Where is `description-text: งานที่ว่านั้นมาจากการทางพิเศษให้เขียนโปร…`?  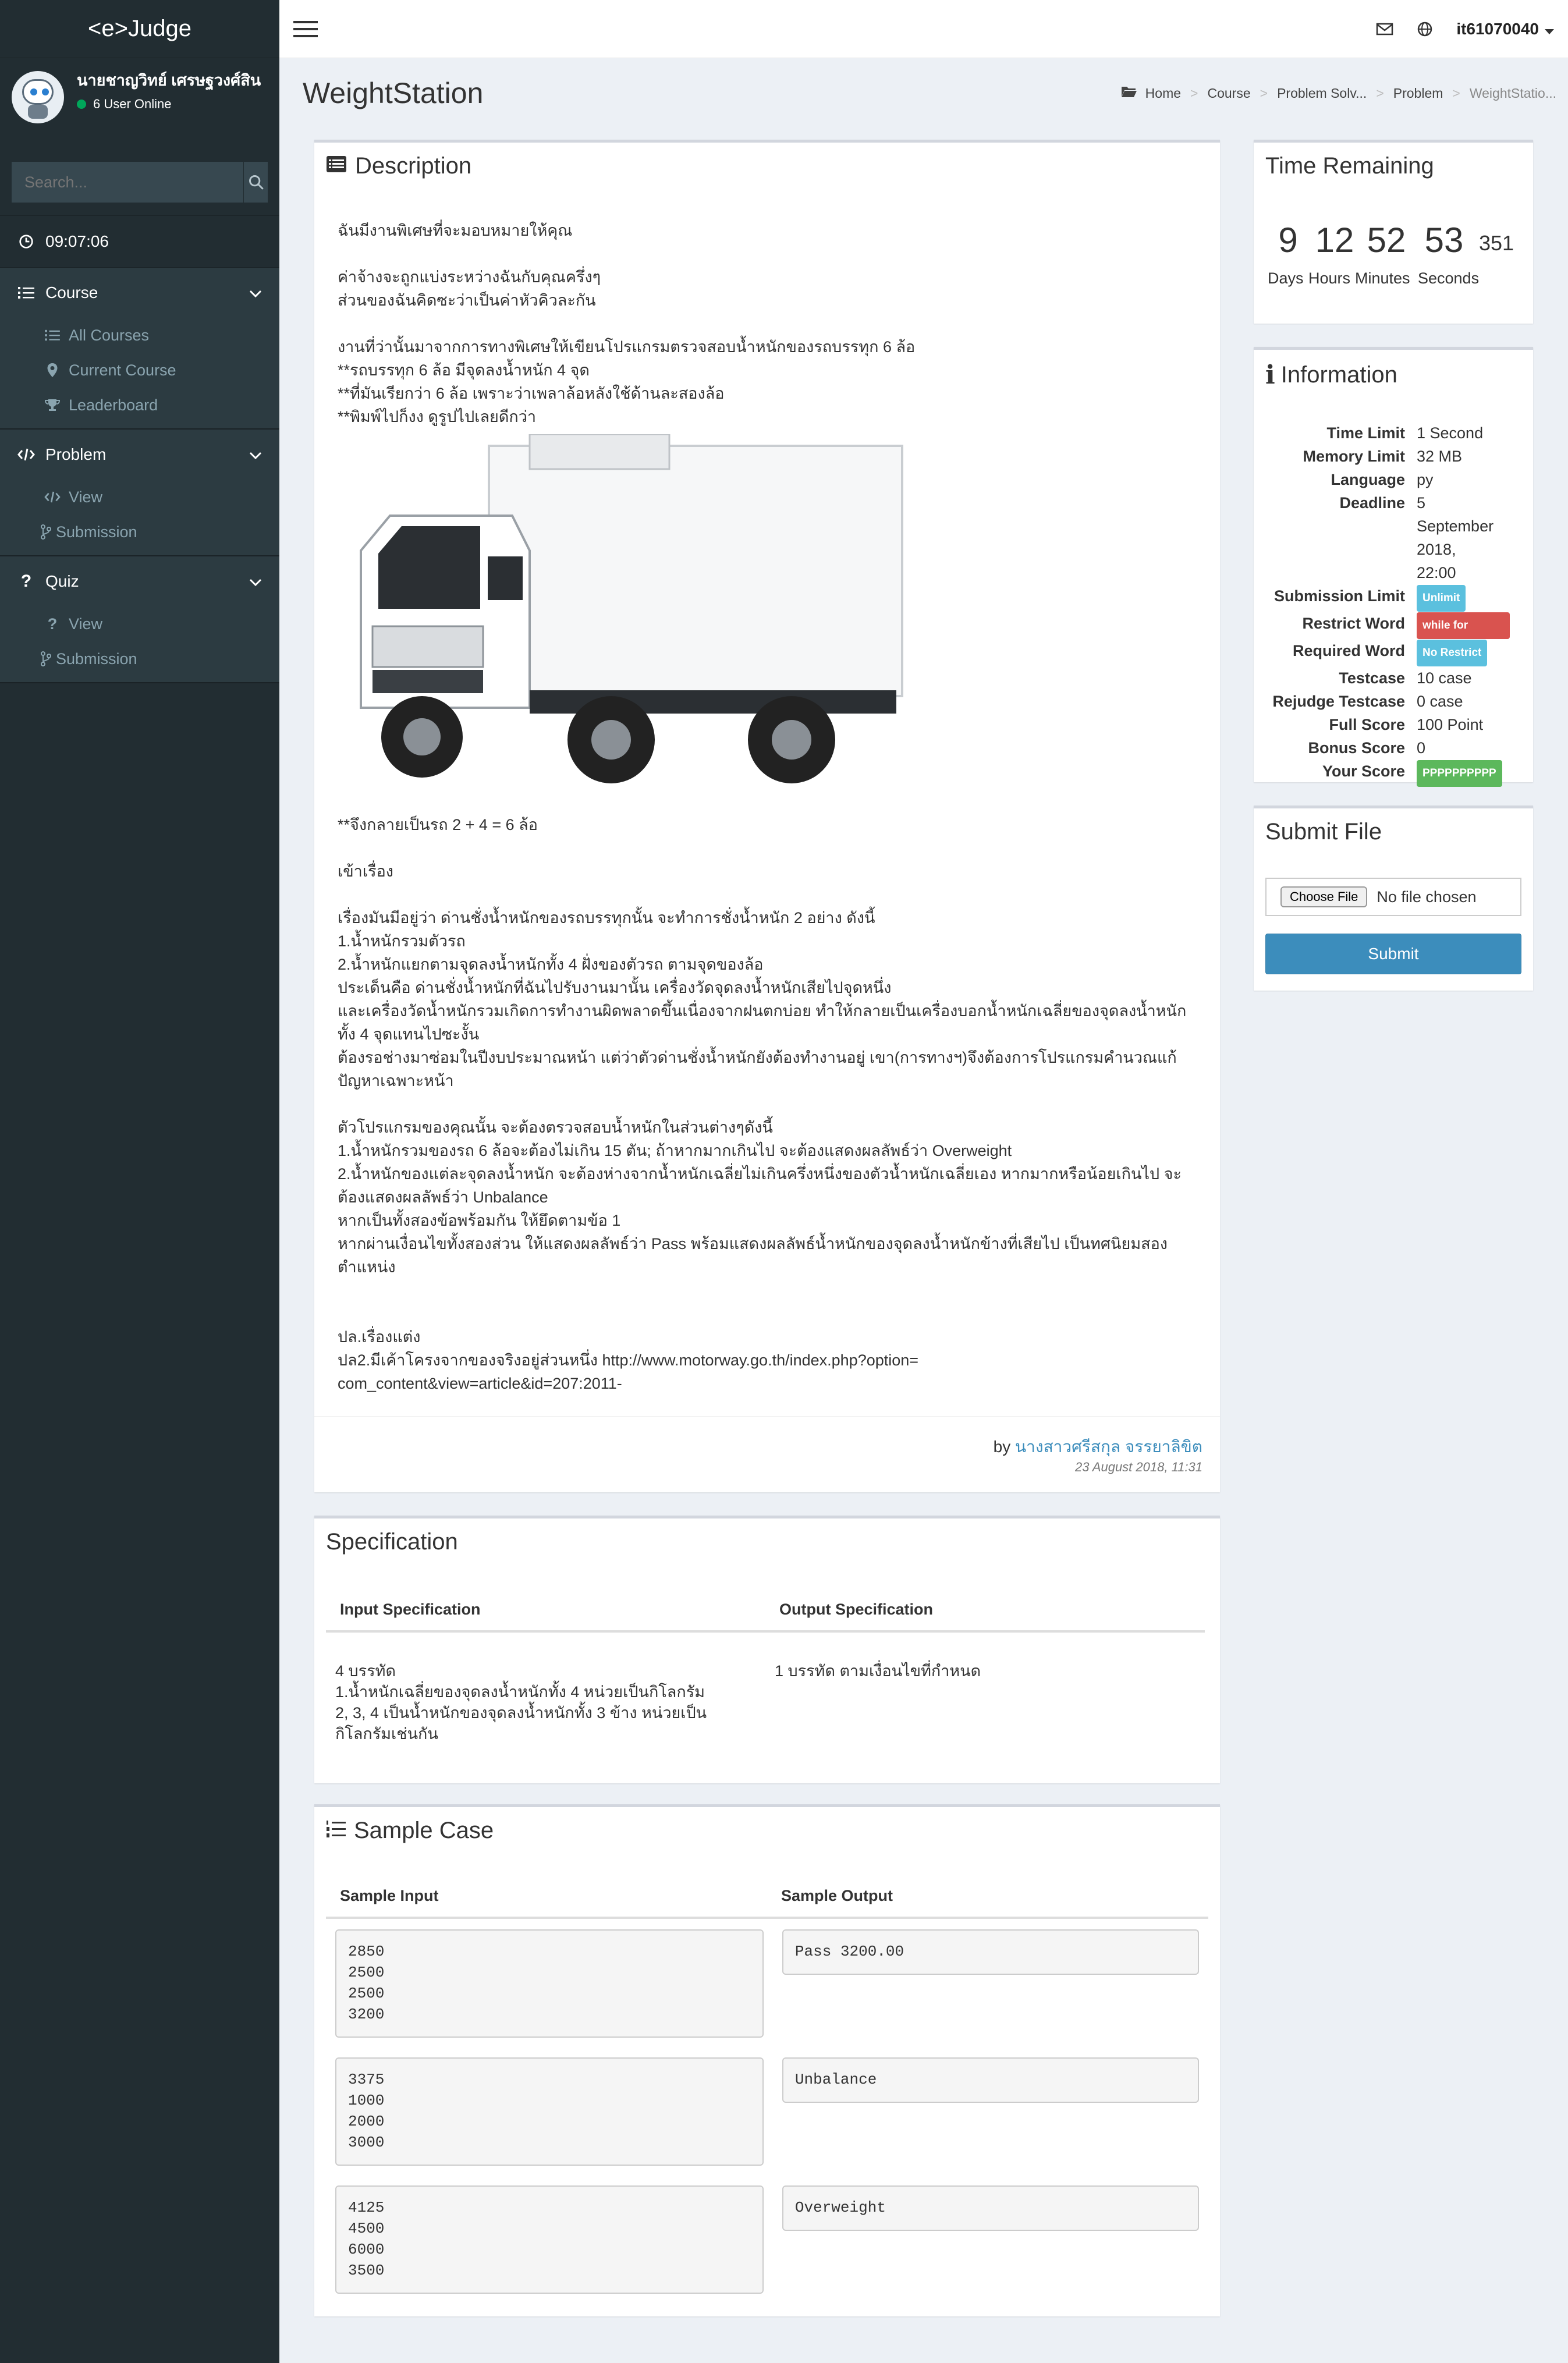 description-text: งานที่ว่านั้นมาจากการทางพิเศษให้เขียนโปร… is located at coordinates (627, 347).